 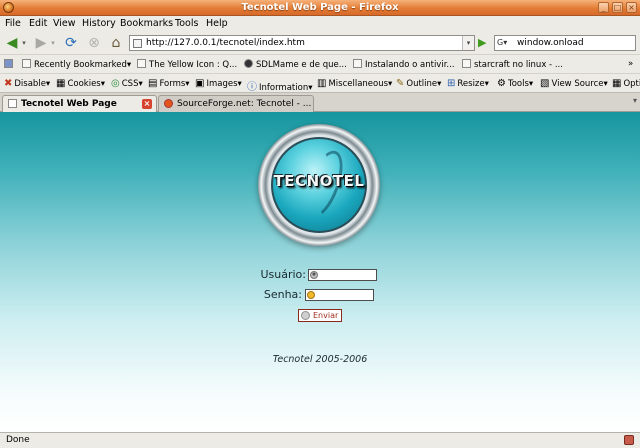 I want to click on menu-history: History, so click(x=99, y=23).